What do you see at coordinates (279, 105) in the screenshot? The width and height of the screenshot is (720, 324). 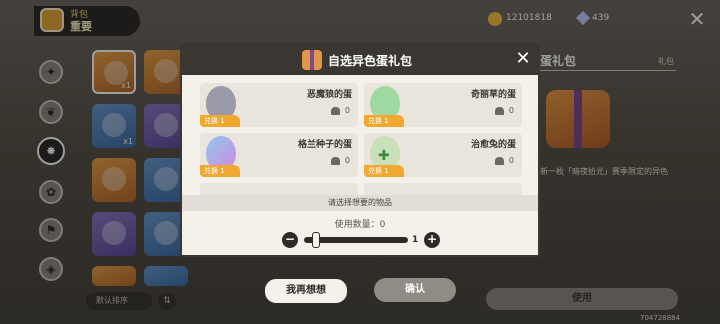 I see `egg-option: 兑换 1 恶魔狼的蛋 0` at bounding box center [279, 105].